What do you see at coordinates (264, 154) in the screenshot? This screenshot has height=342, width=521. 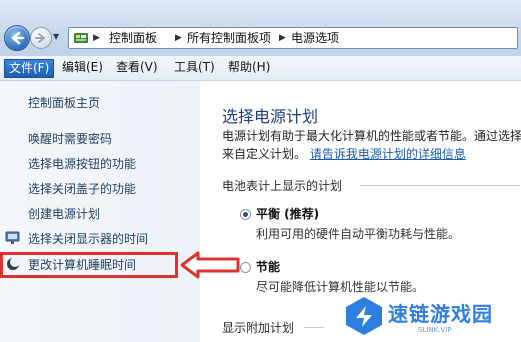 I see `intro-sentence-continued: 来自定义计划。` at bounding box center [264, 154].